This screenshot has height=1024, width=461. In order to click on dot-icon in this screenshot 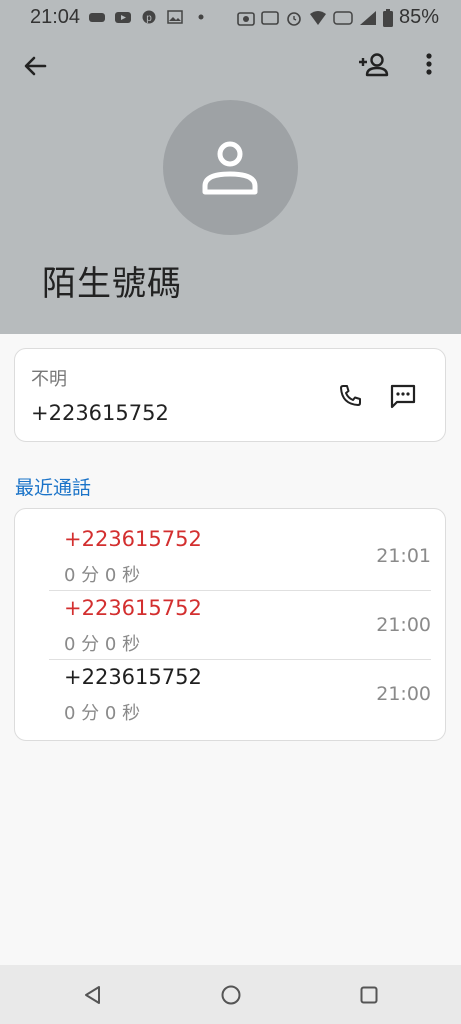, I will do `click(201, 17)`.